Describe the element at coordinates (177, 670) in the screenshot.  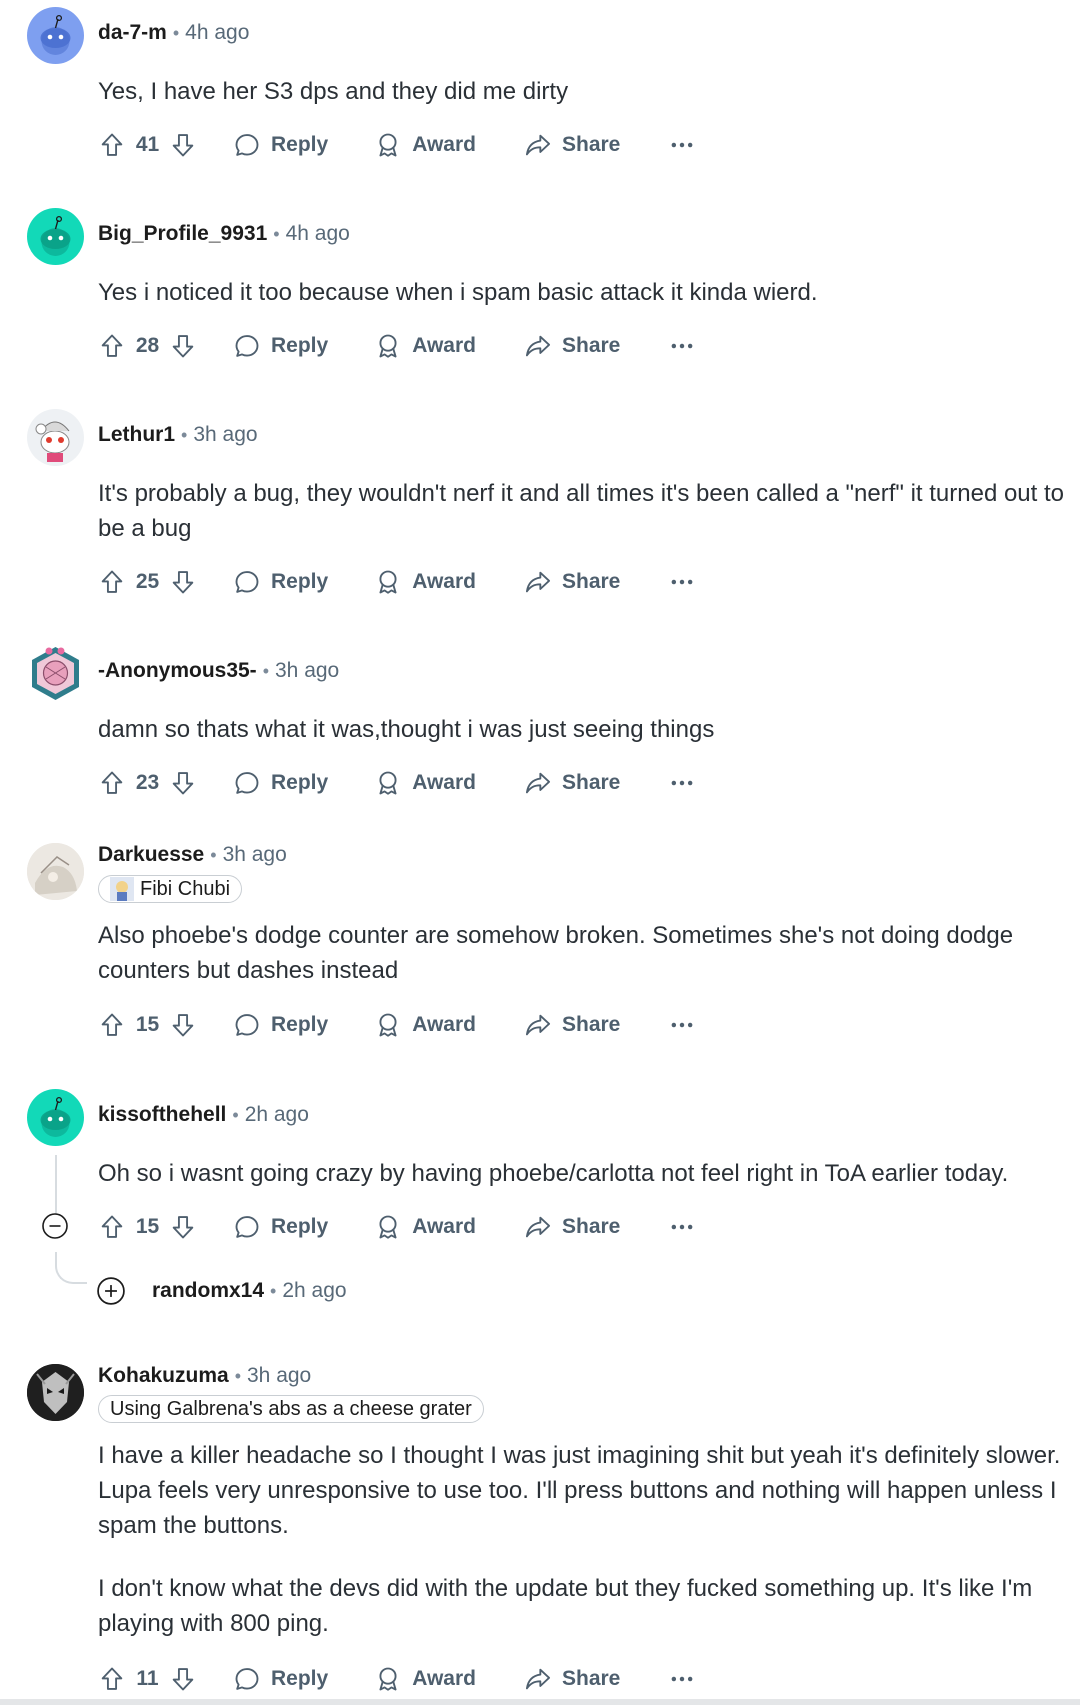
I see `author-name: -Anonymous35-` at that location.